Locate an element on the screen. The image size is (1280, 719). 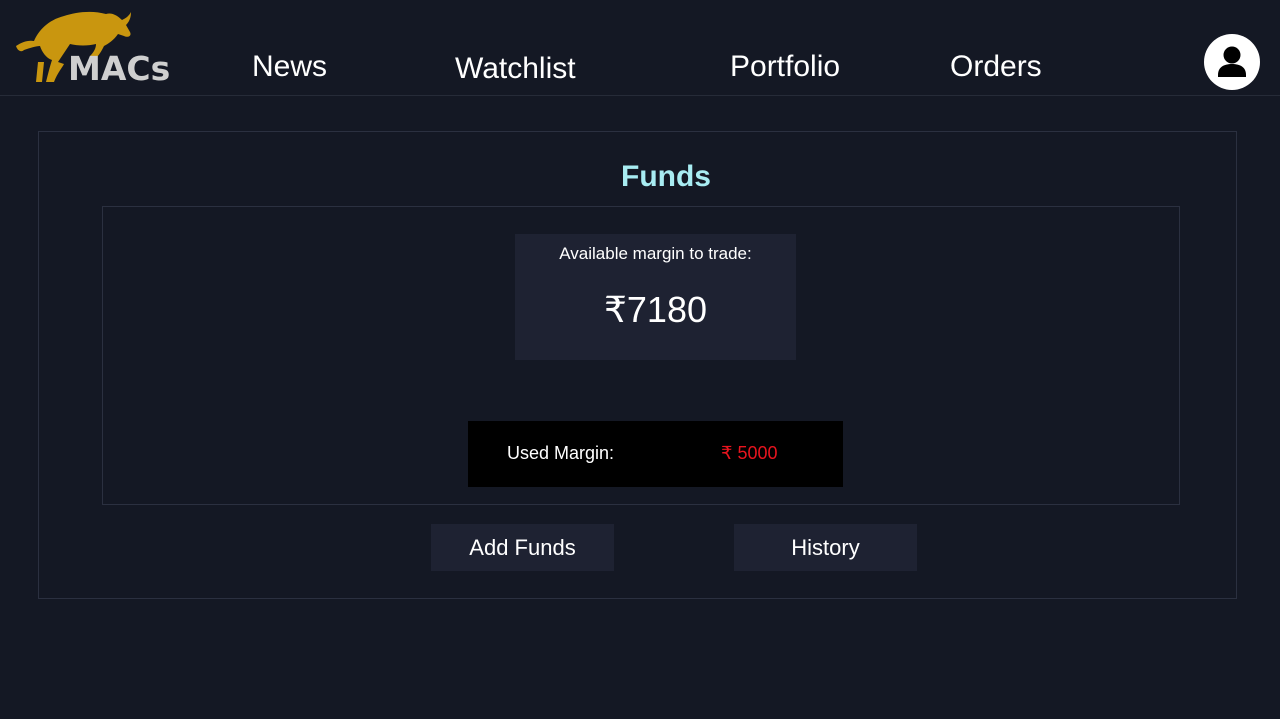
used-margin-amount: ₹ 5000 is located at coordinates (749, 453).